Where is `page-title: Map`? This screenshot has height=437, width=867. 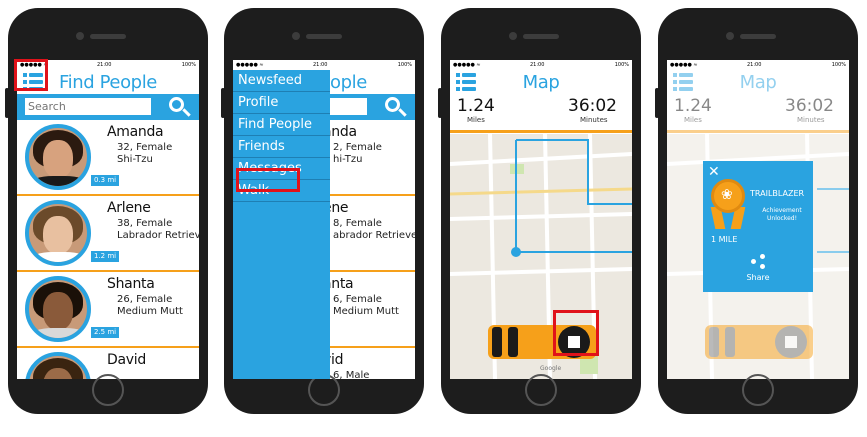
page-title: Map is located at coordinates (758, 82).